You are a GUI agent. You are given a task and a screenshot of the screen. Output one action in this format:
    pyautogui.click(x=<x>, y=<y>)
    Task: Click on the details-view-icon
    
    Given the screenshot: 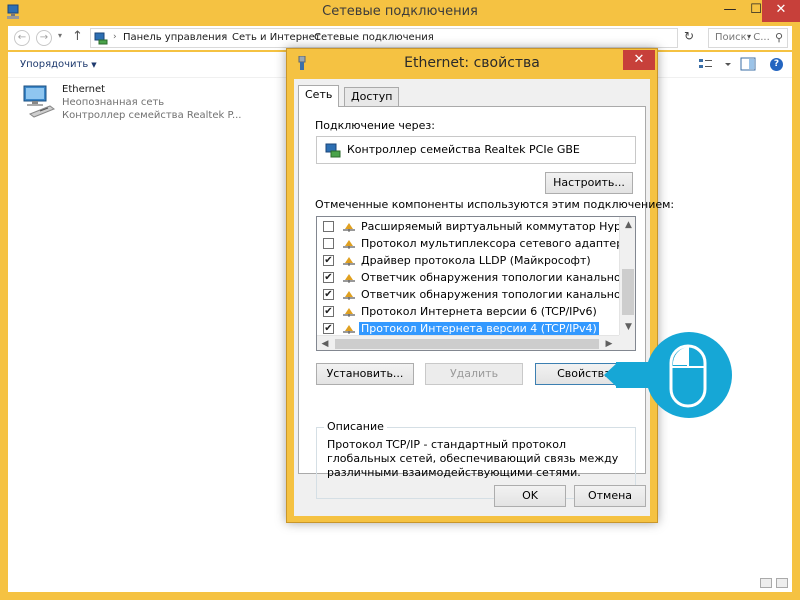 What is the action you would take?
    pyautogui.click(x=766, y=583)
    